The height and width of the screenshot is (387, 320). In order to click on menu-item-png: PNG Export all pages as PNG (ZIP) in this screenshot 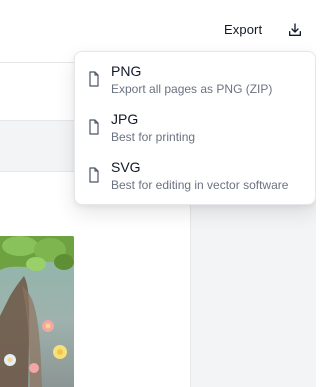, I will do `click(195, 75)`.